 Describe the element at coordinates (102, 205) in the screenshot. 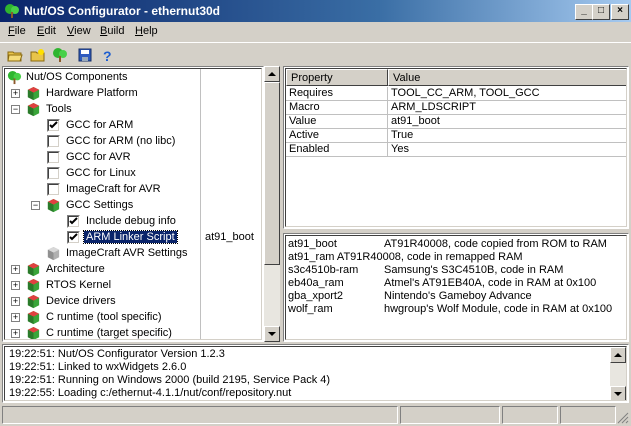

I see `tree-item-gcc-settings: − GCC Settings` at that location.